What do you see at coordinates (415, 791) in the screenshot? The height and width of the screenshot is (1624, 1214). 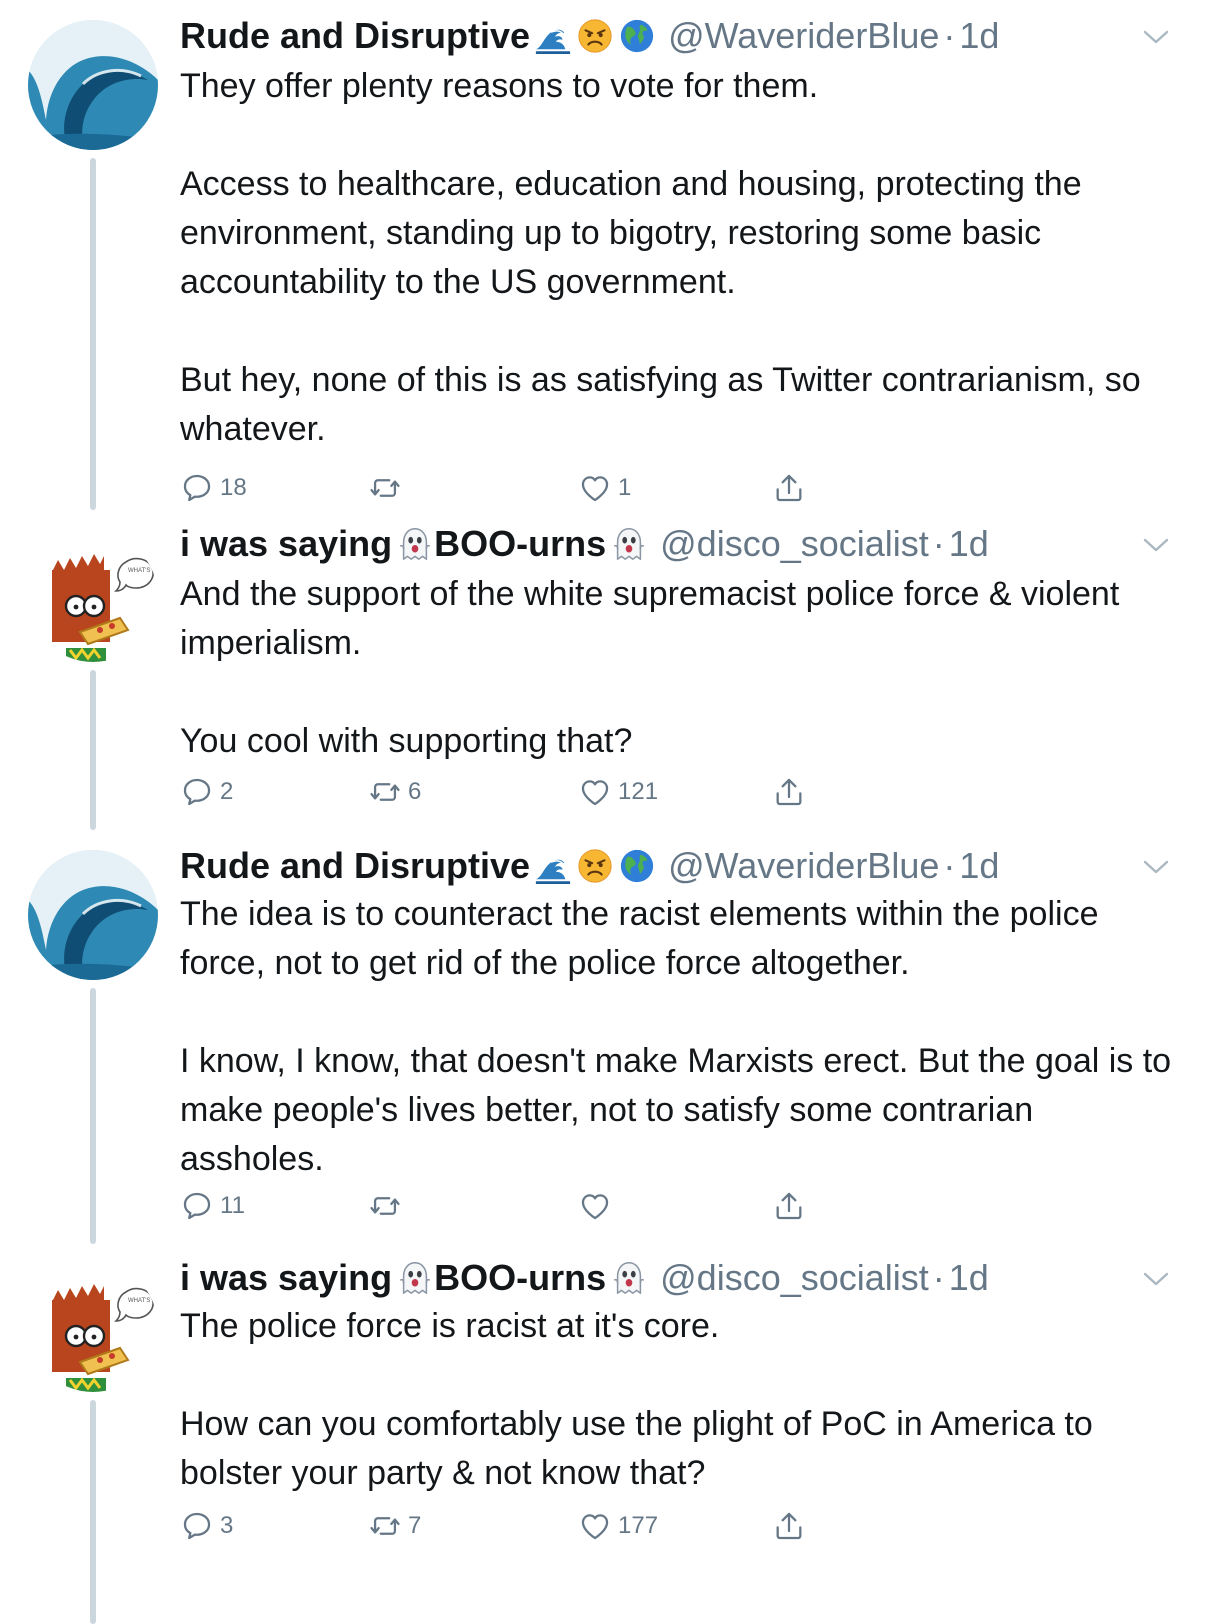 I see `retweet-count: 6` at bounding box center [415, 791].